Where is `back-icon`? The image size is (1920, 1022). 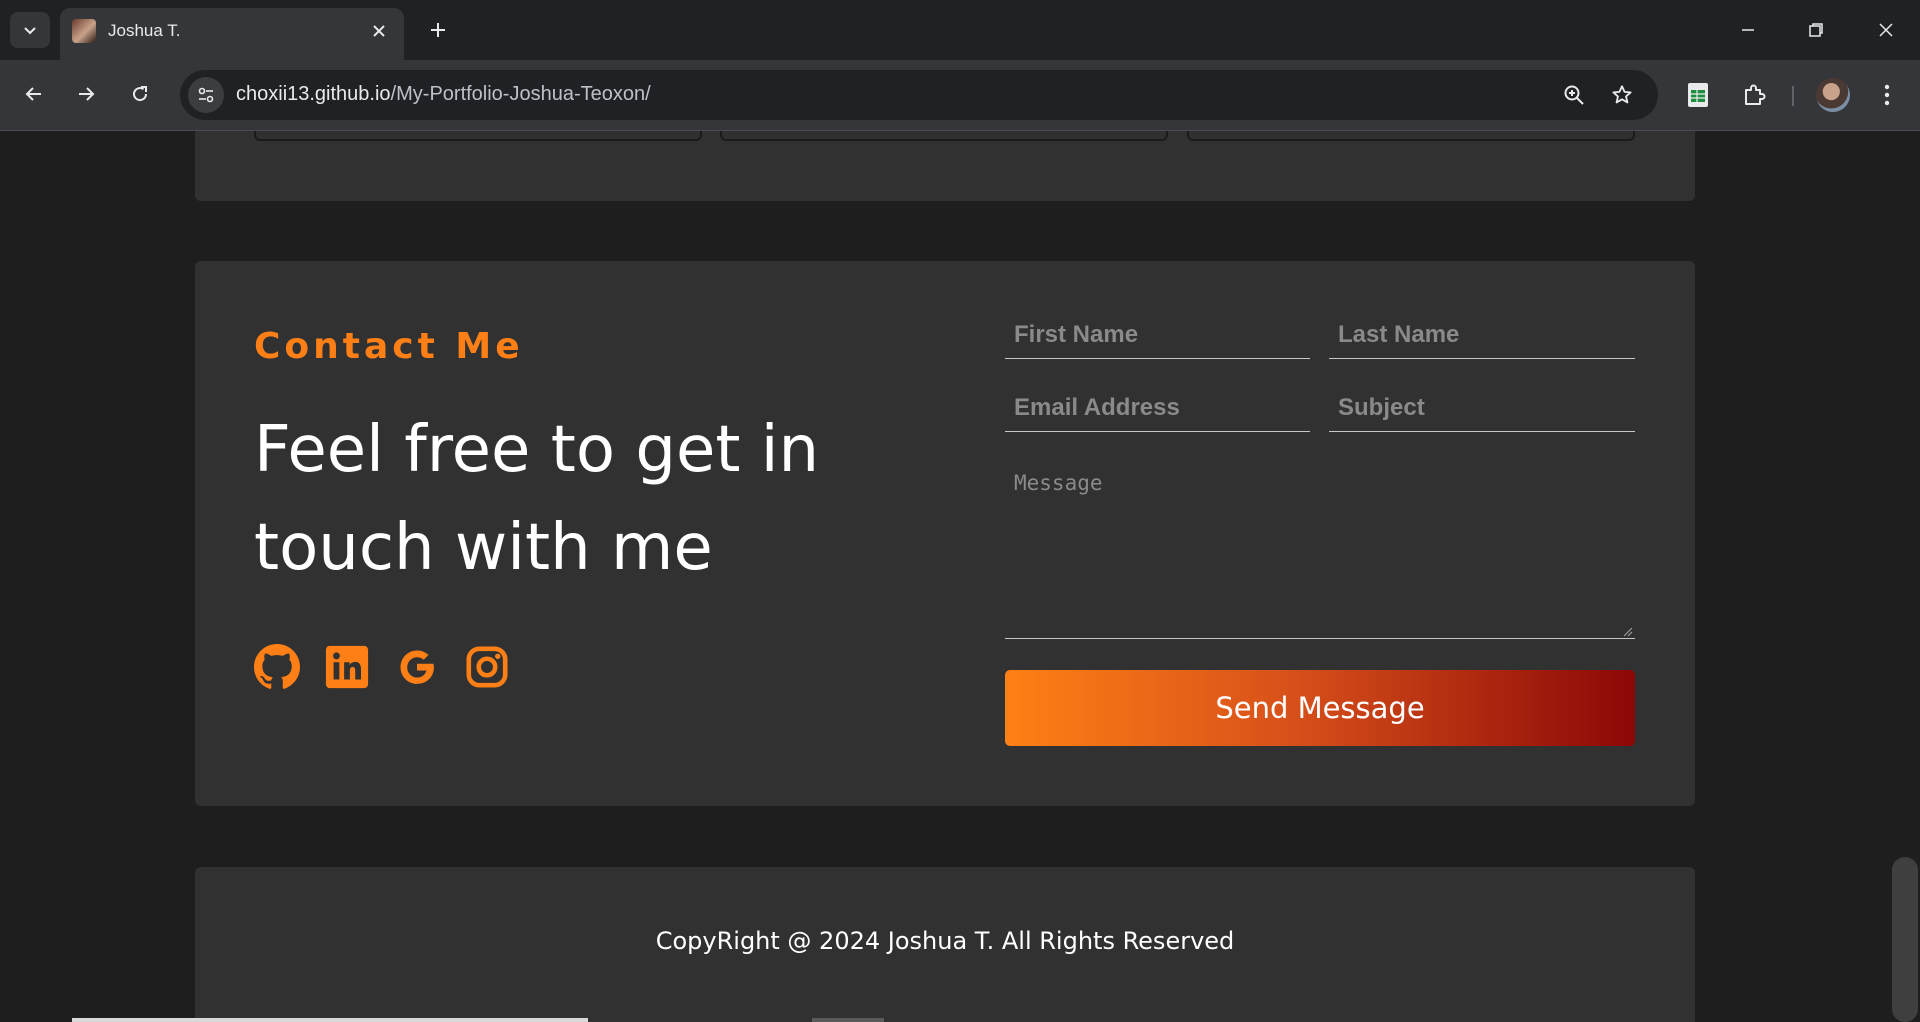 back-icon is located at coordinates (34, 94).